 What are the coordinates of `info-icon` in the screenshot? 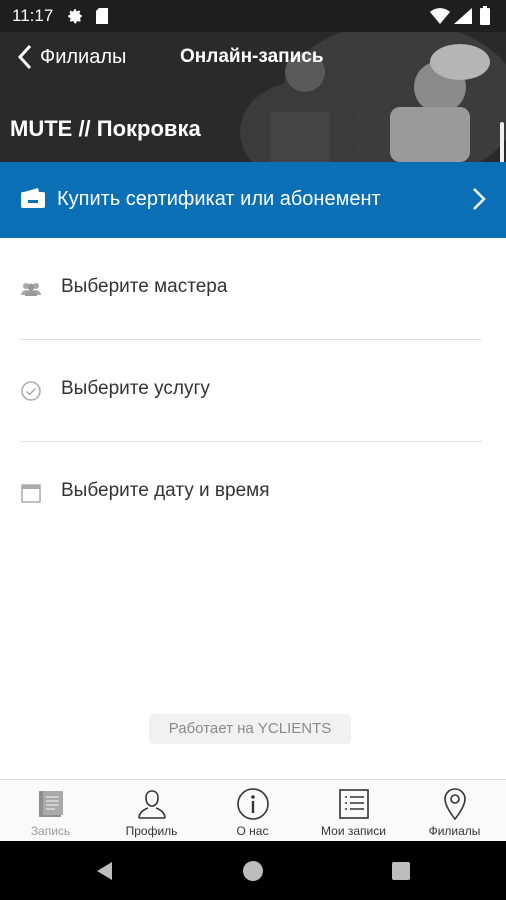 It's located at (253, 804).